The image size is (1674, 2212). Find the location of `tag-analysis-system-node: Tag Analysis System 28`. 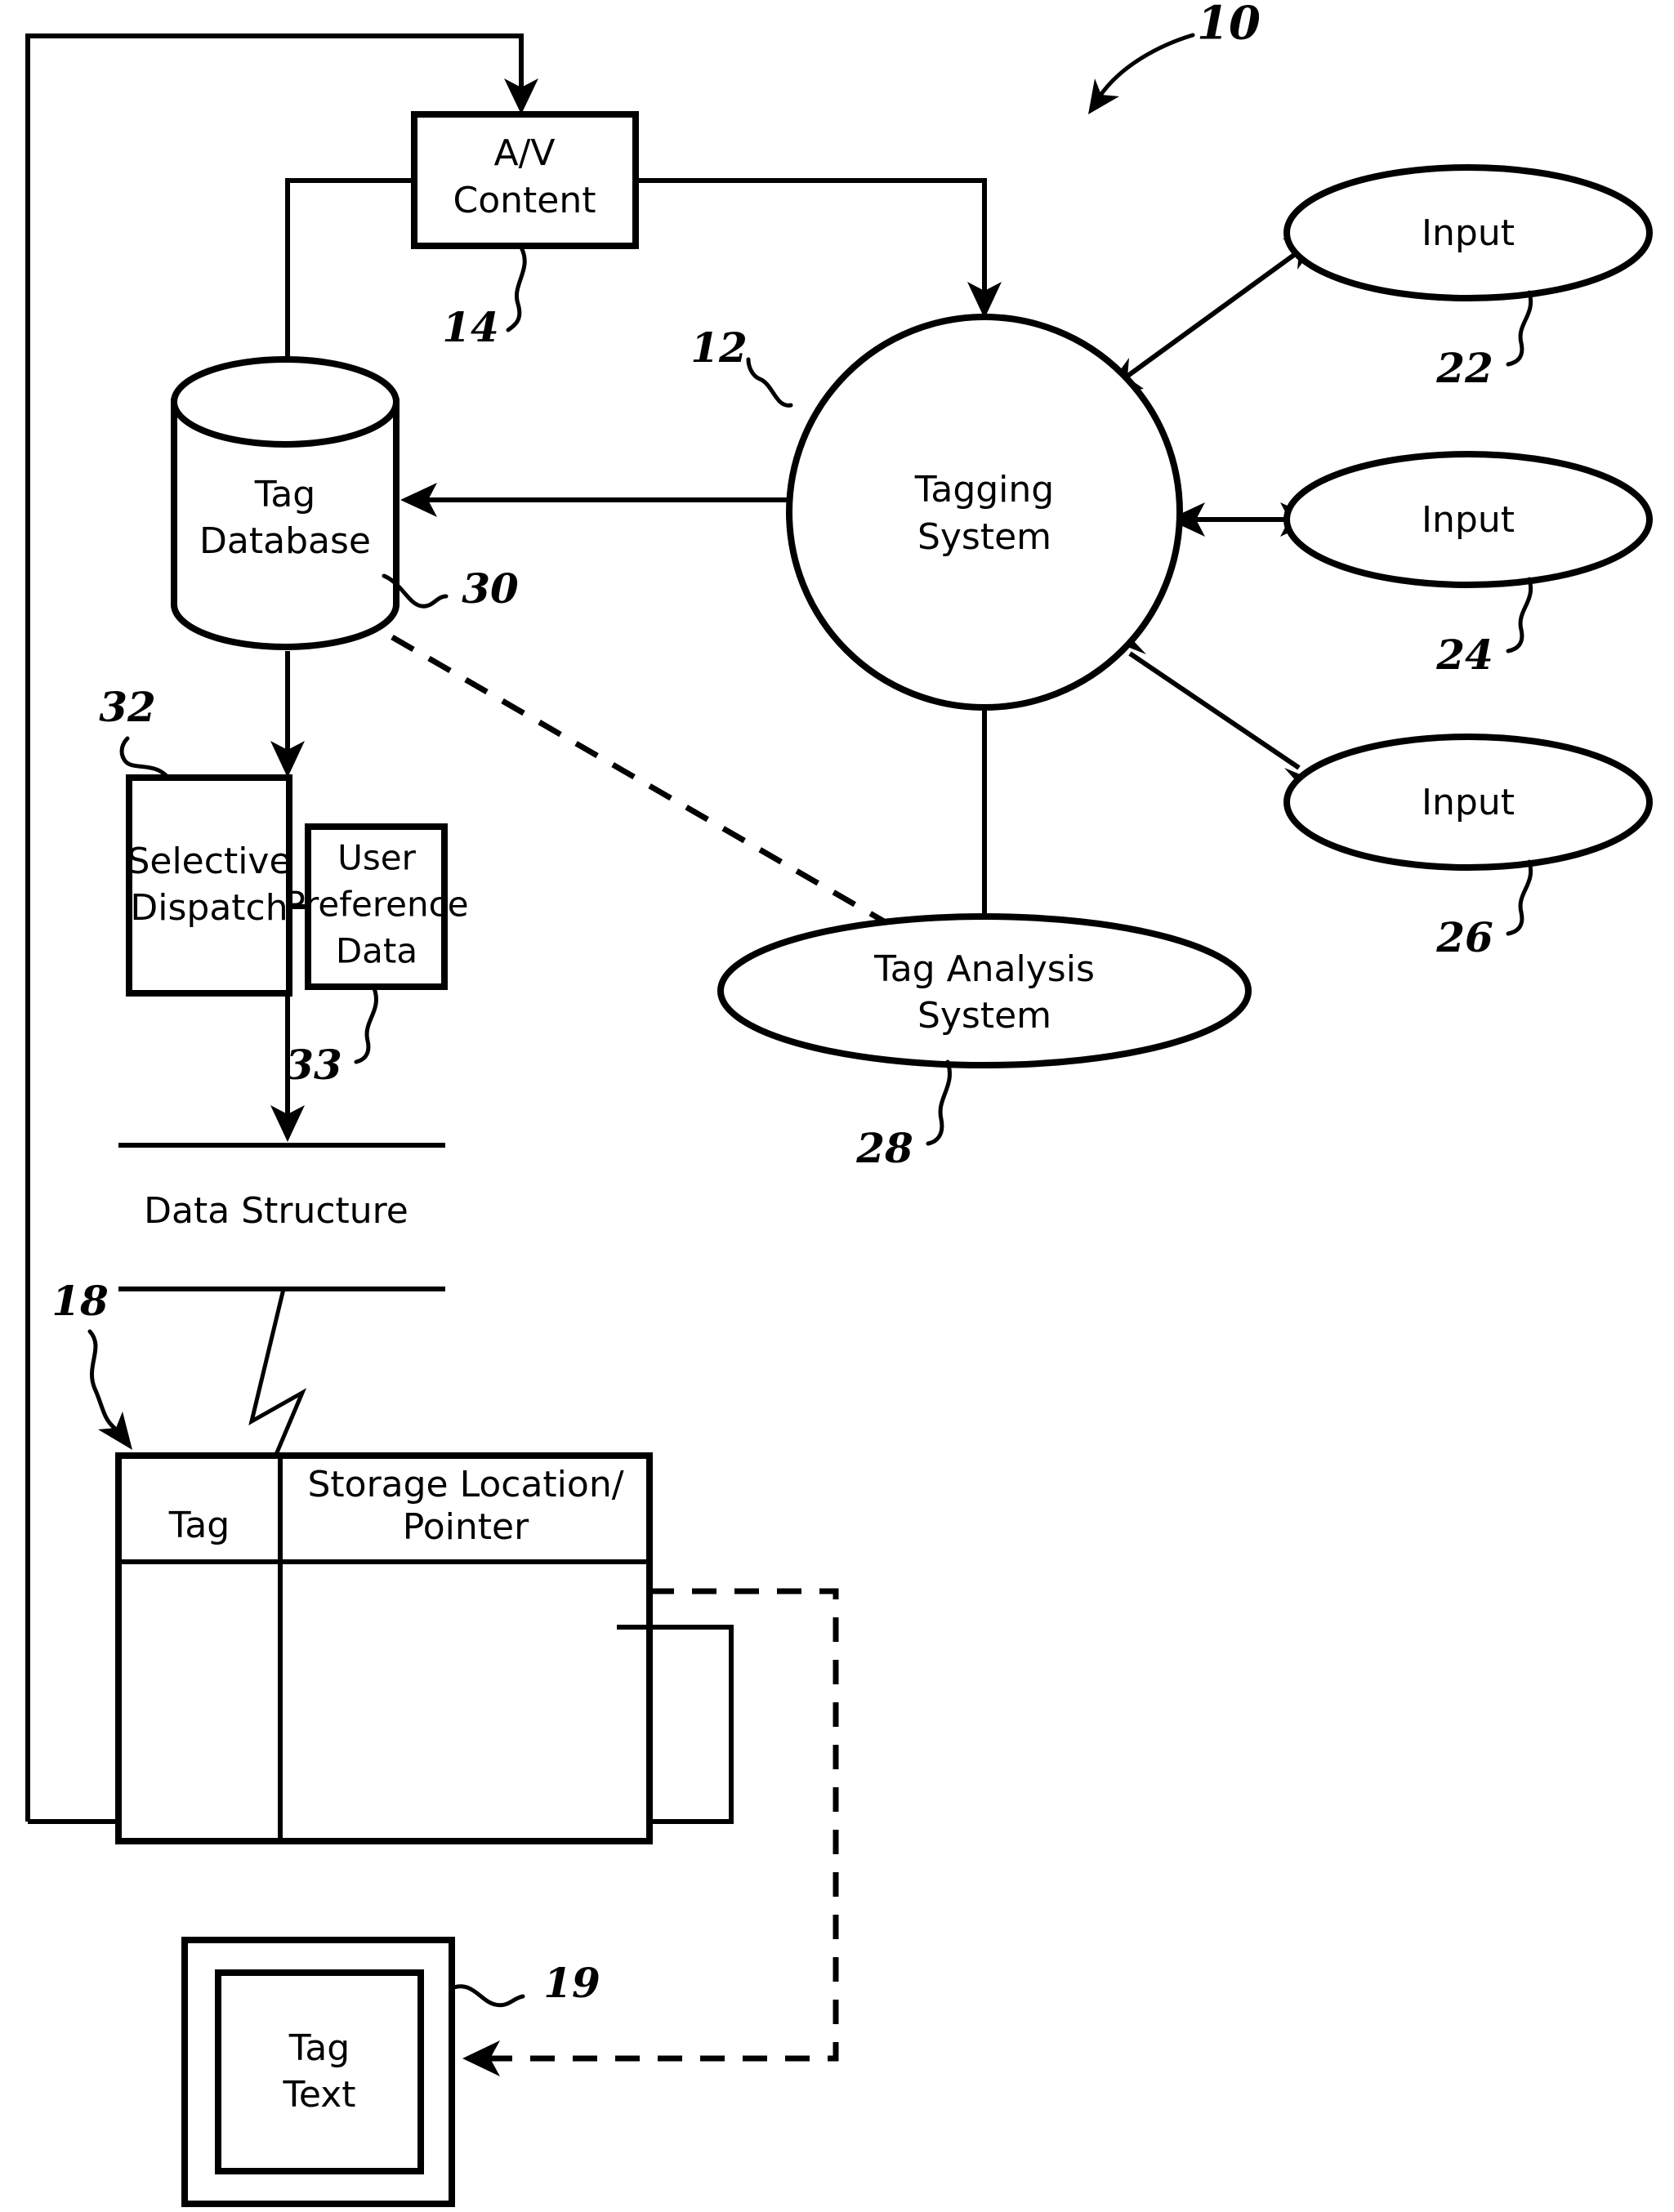

tag-analysis-system-node: Tag Analysis System 28 is located at coordinates (984, 1042).